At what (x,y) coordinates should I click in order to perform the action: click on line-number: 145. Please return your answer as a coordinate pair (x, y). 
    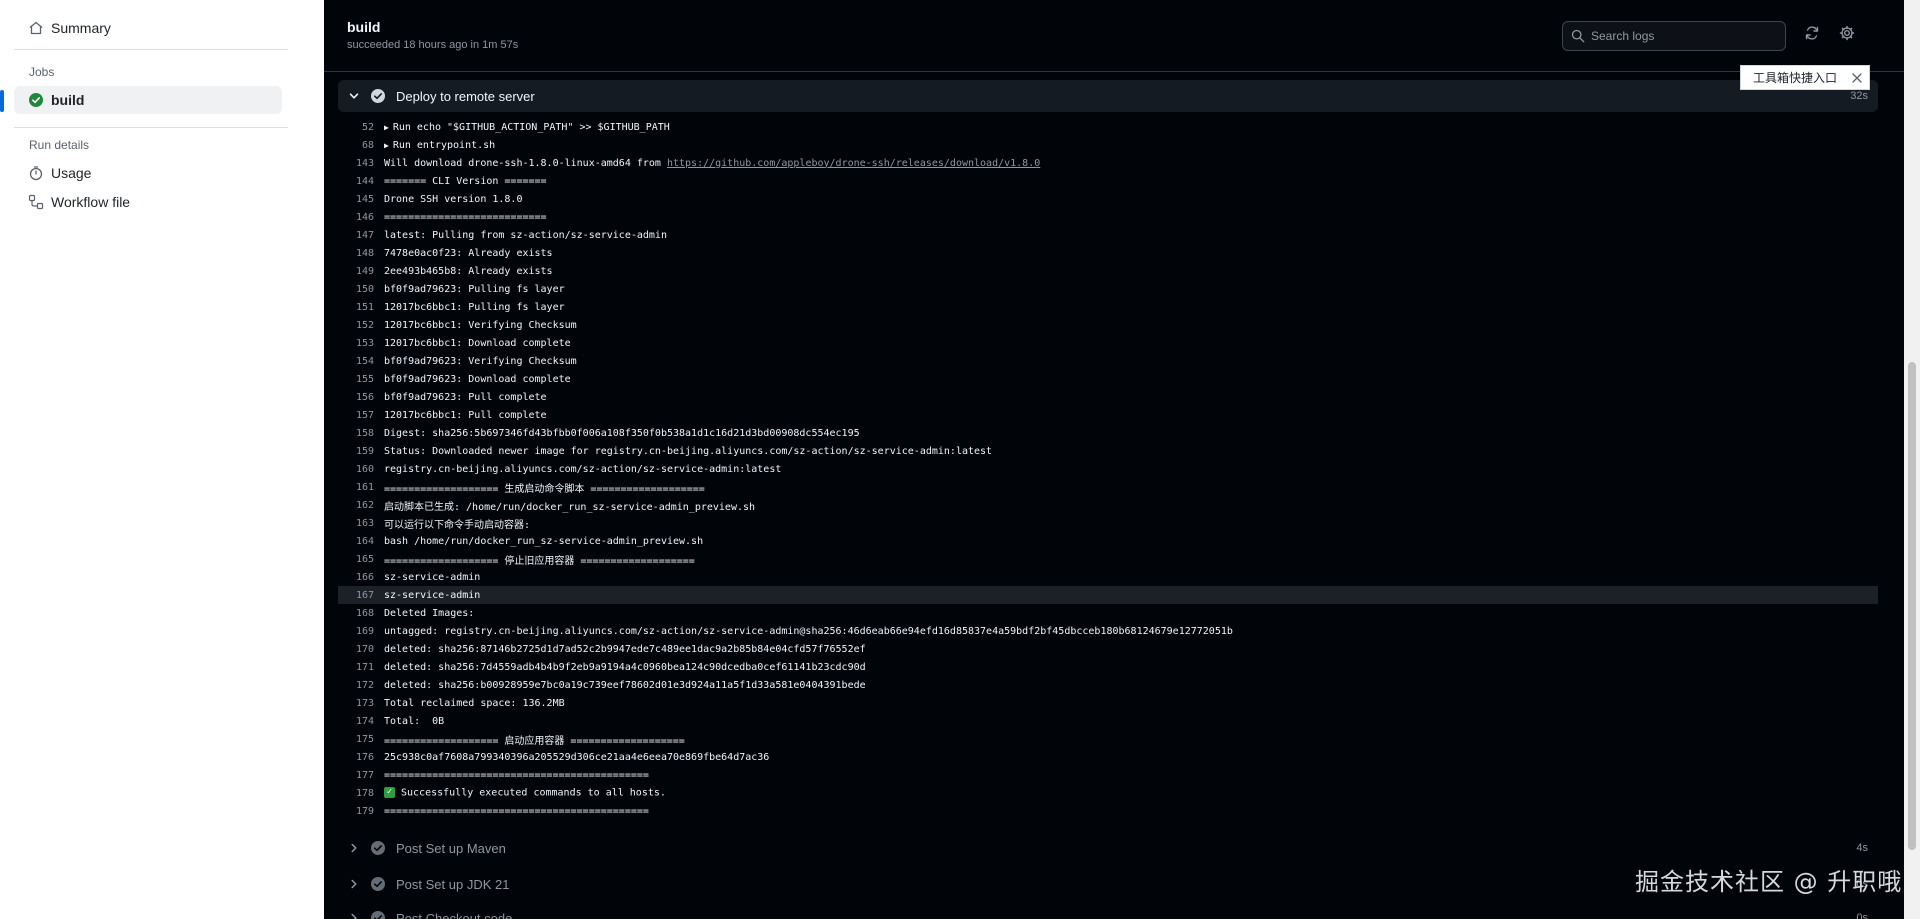
    Looking at the image, I should click on (356, 199).